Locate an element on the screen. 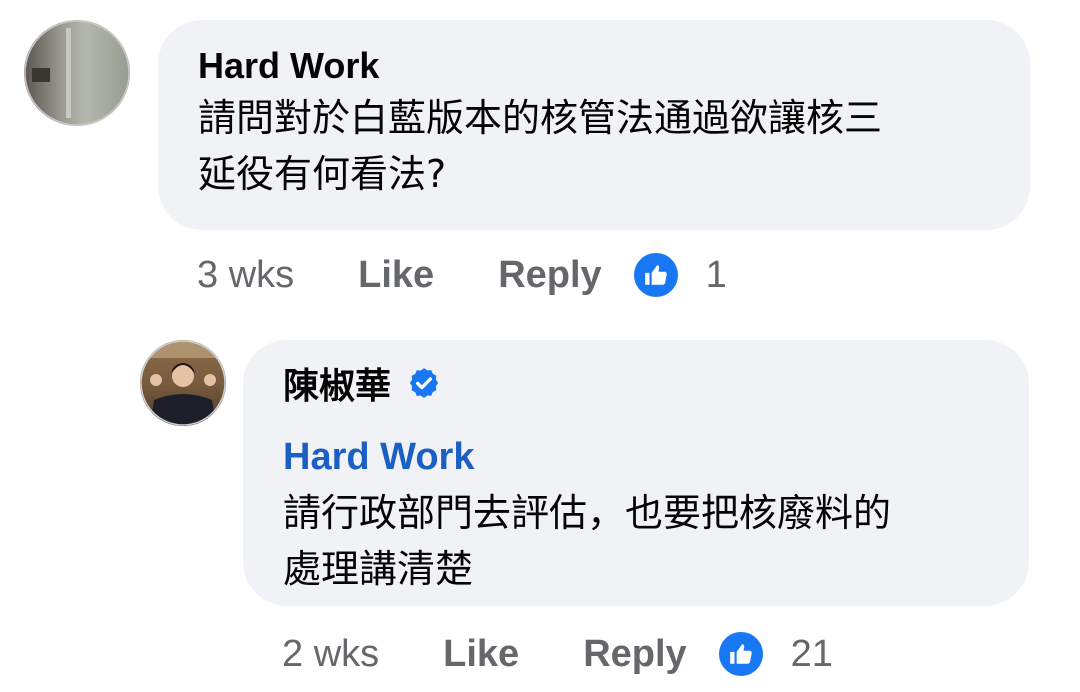 The image size is (1080, 692). comment-like-button: Like is located at coordinates (396, 275).